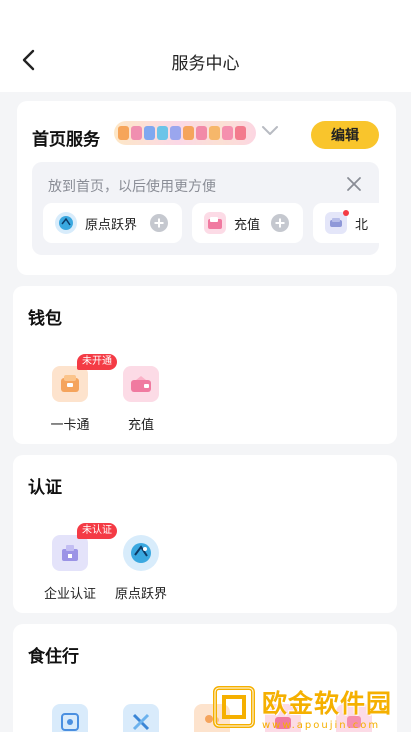 The width and height of the screenshot is (411, 732). I want to click on watermark-text: 欧金软件园, so click(327, 703).